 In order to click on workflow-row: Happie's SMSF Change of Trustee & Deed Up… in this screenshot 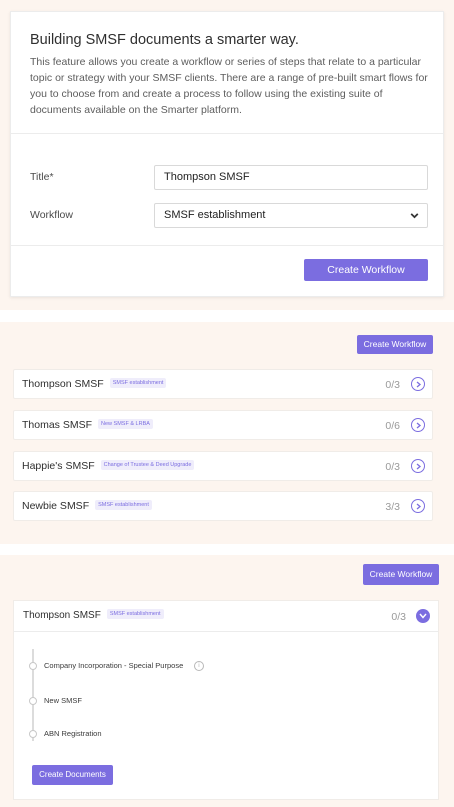, I will do `click(223, 466)`.